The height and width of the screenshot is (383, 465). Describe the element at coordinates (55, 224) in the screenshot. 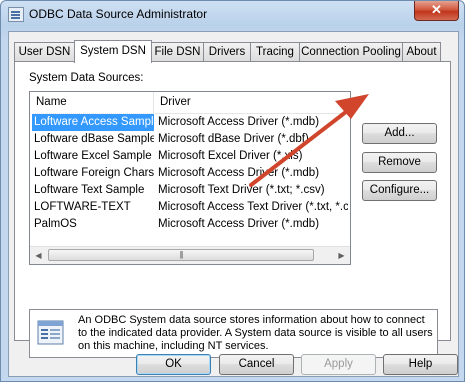

I see `row-name: PalmOS` at that location.